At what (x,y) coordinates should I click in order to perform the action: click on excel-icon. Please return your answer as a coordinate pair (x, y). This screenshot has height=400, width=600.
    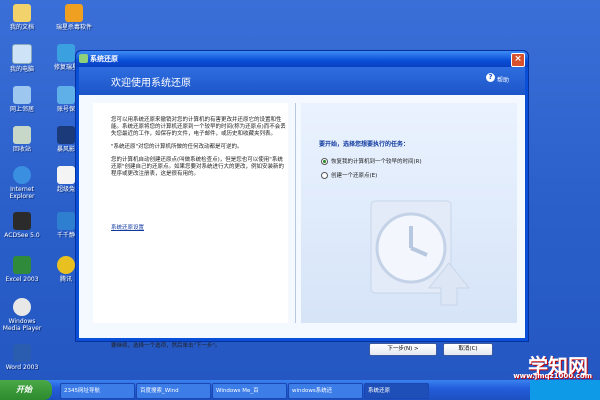
    Looking at the image, I should click on (22, 265).